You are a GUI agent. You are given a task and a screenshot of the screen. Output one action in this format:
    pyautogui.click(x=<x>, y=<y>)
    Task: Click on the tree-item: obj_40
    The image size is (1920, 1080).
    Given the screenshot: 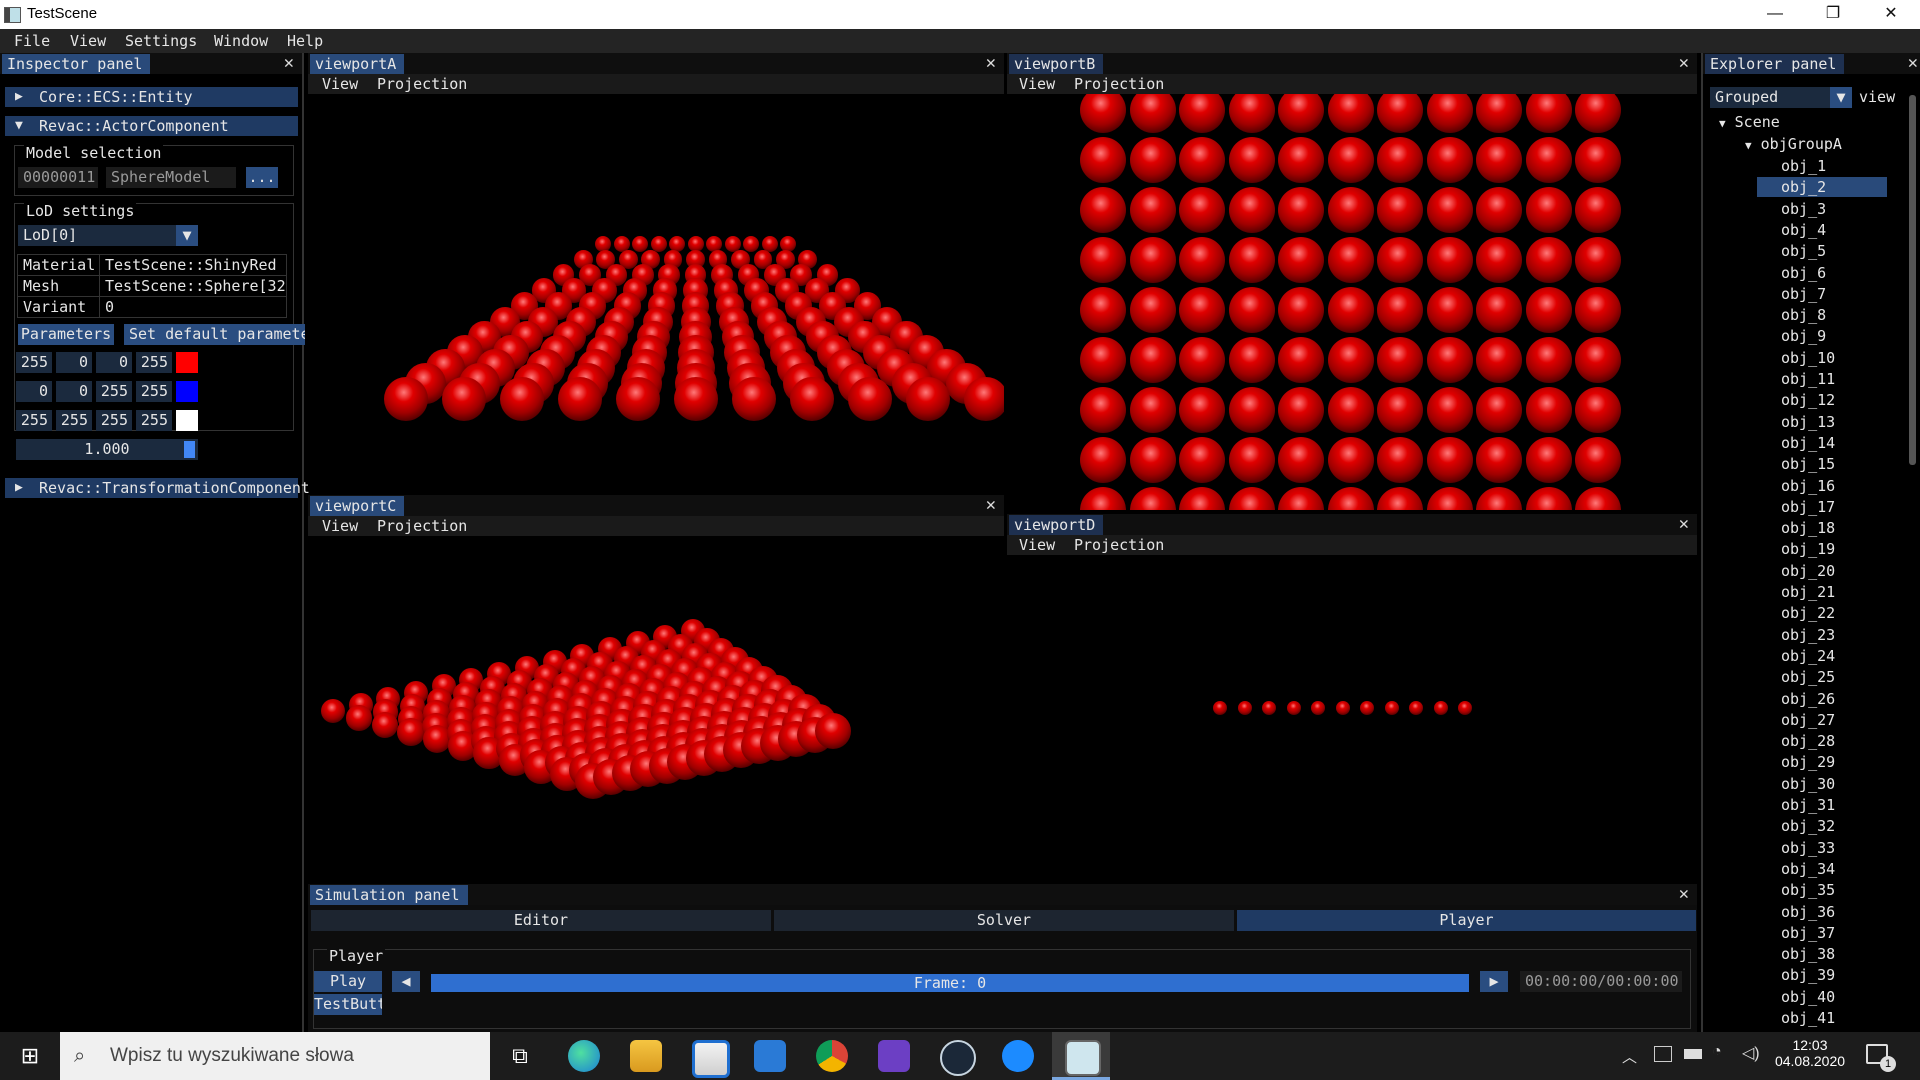 What is the action you would take?
    pyautogui.click(x=1822, y=997)
    